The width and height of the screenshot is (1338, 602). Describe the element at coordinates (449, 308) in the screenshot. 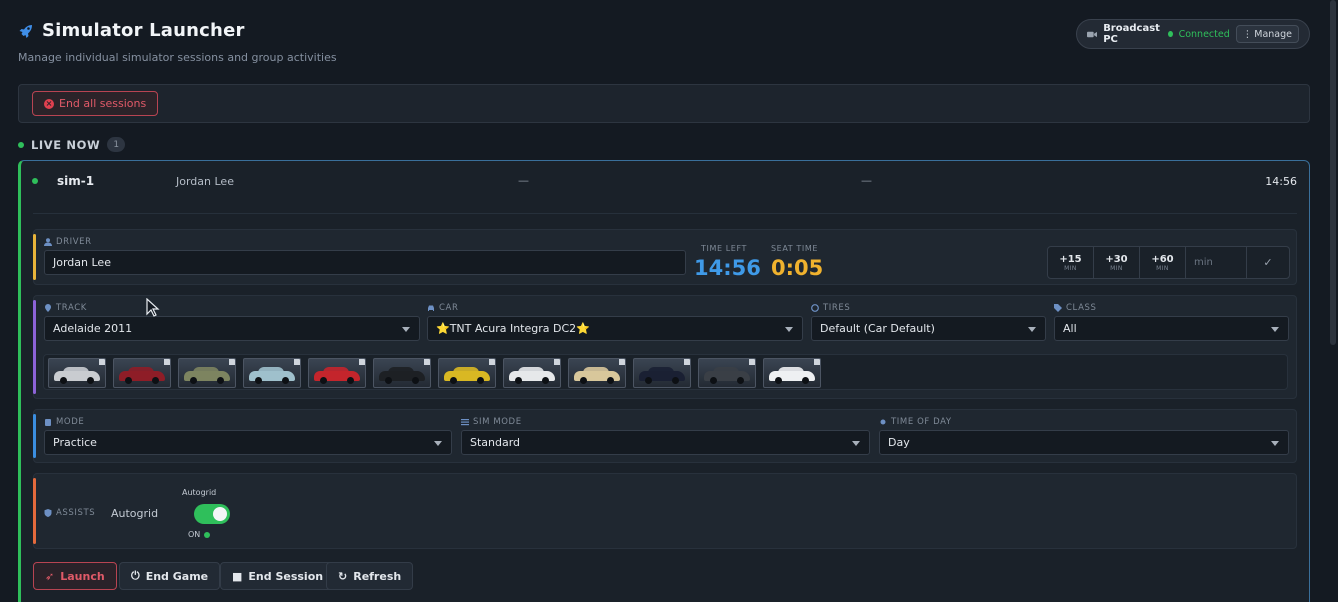

I see `car-label: CAR` at that location.